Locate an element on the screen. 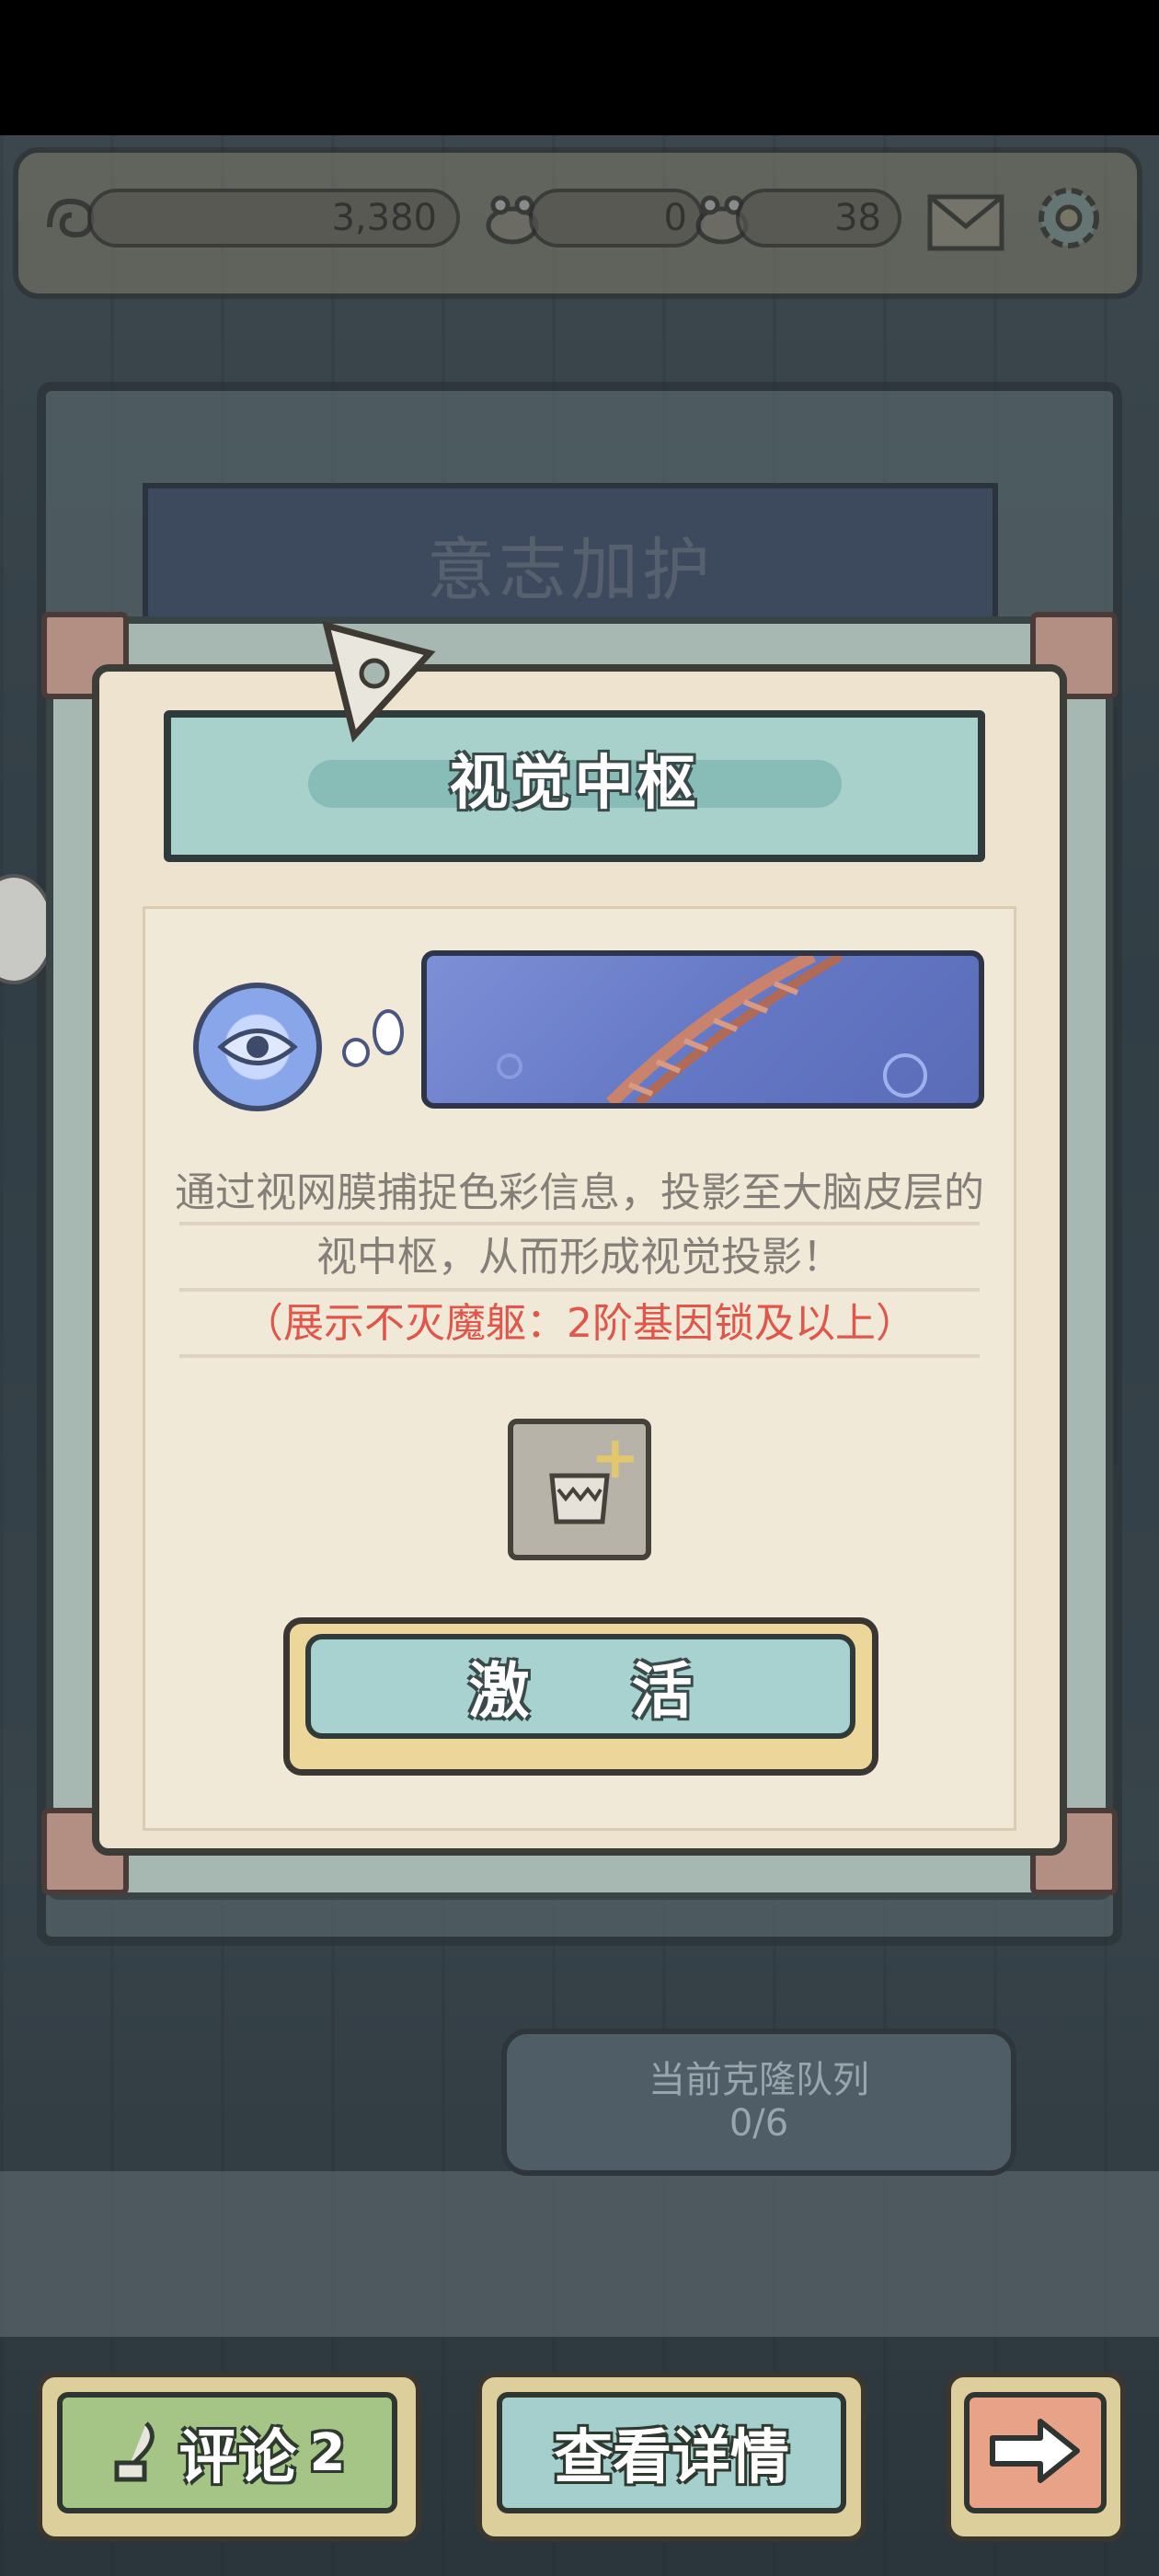  plus-icon: + is located at coordinates (615, 1458).